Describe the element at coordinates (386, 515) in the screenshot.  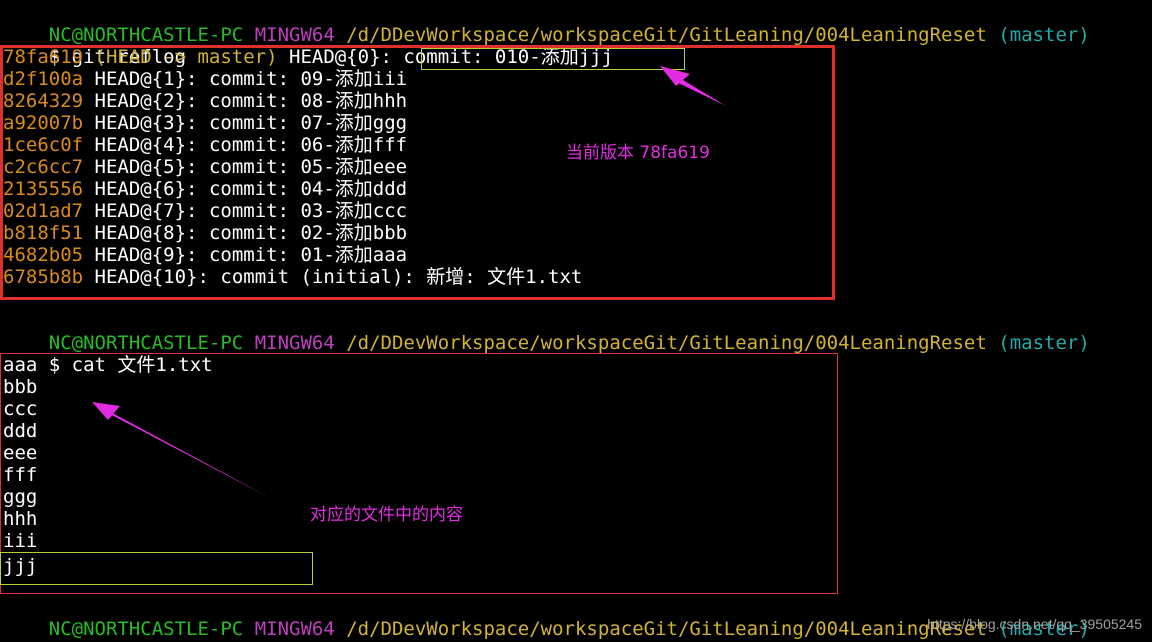
I see `file-content-annotation: 对应的文件中的内容` at that location.